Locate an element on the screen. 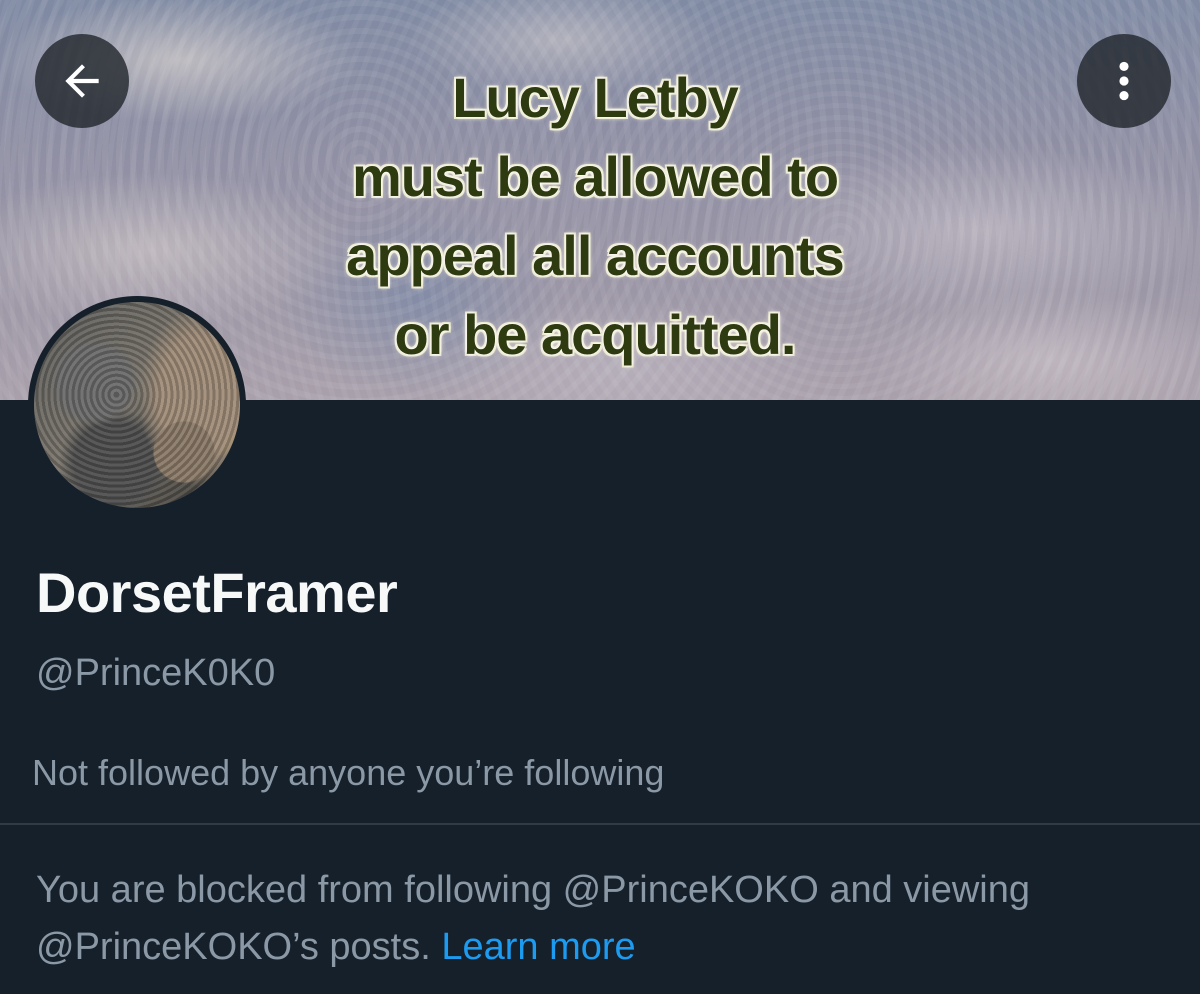  banner-line: Lucy Letby is located at coordinates (595, 97).